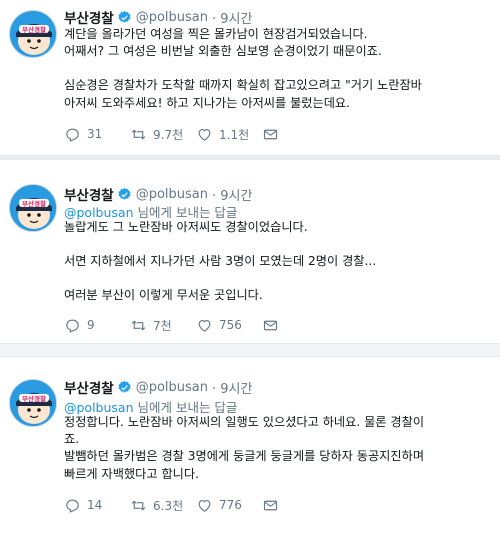 Image resolution: width=500 pixels, height=538 pixels. I want to click on tweet-actions: 14 6.3천 776, so click(178, 505).